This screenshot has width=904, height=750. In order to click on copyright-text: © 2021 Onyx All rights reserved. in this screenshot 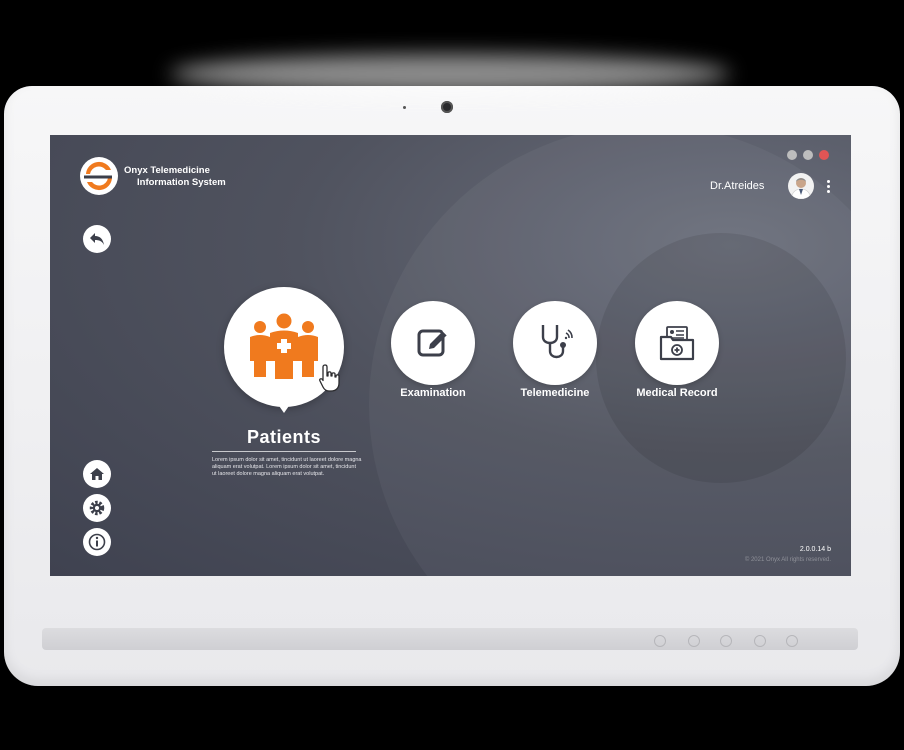, I will do `click(787, 560)`.